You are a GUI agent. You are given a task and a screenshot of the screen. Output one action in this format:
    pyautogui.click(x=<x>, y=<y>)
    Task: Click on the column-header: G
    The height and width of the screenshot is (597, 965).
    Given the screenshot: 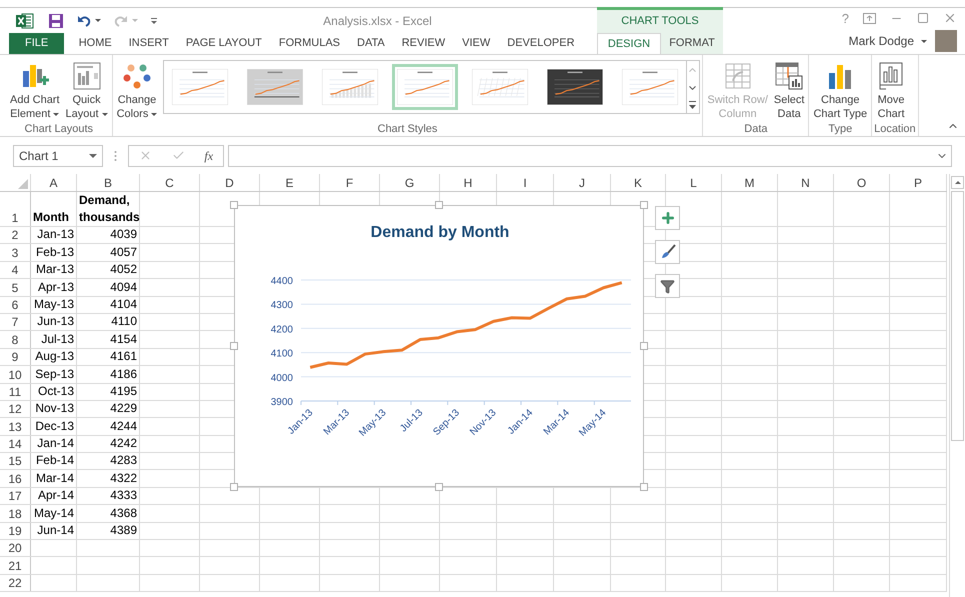 What is the action you would take?
    pyautogui.click(x=410, y=182)
    